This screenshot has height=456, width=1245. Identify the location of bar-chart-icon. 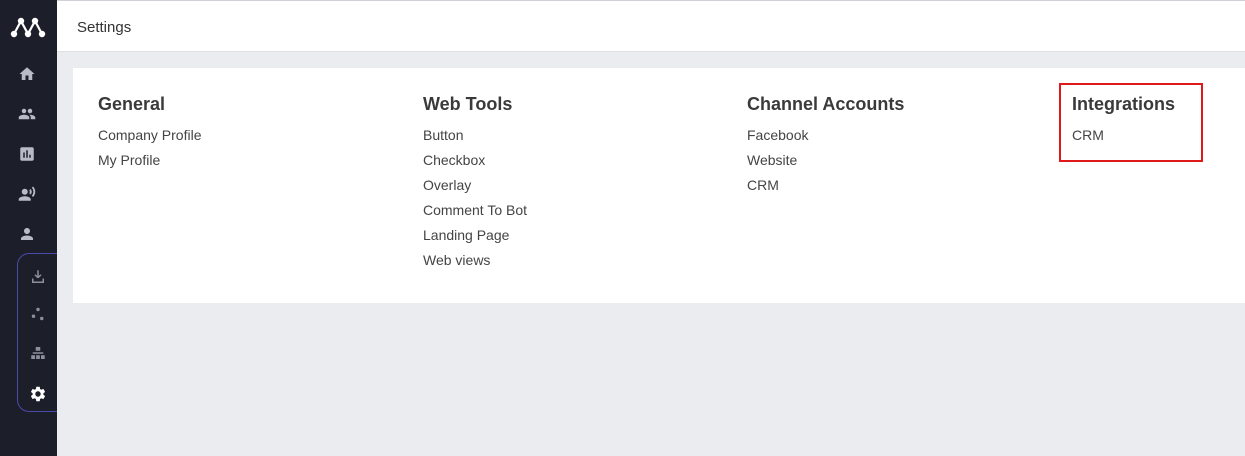
(27, 154).